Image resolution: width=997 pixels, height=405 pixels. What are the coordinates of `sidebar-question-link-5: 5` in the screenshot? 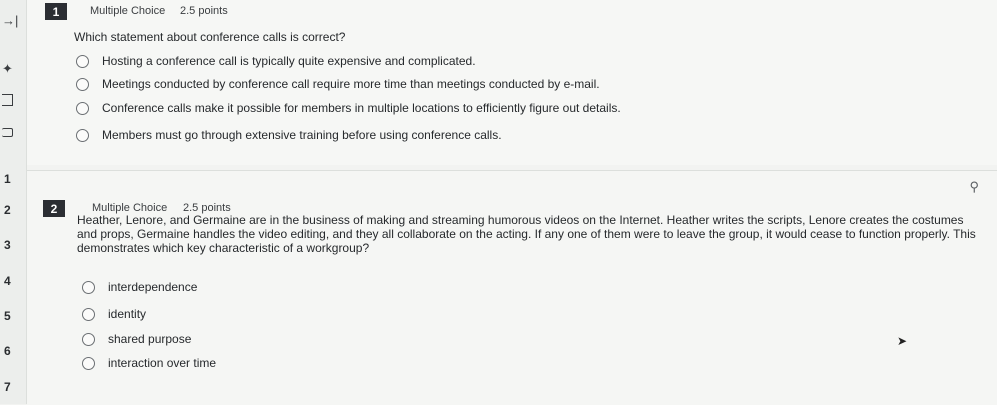 It's located at (7, 316).